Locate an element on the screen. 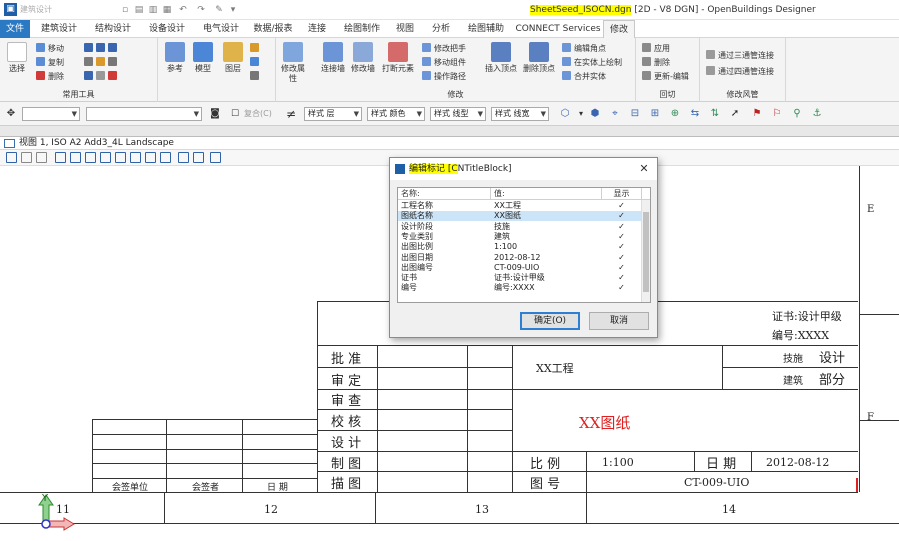 The width and height of the screenshot is (899, 541). tool-5-icon: ⊞ is located at coordinates (655, 114).